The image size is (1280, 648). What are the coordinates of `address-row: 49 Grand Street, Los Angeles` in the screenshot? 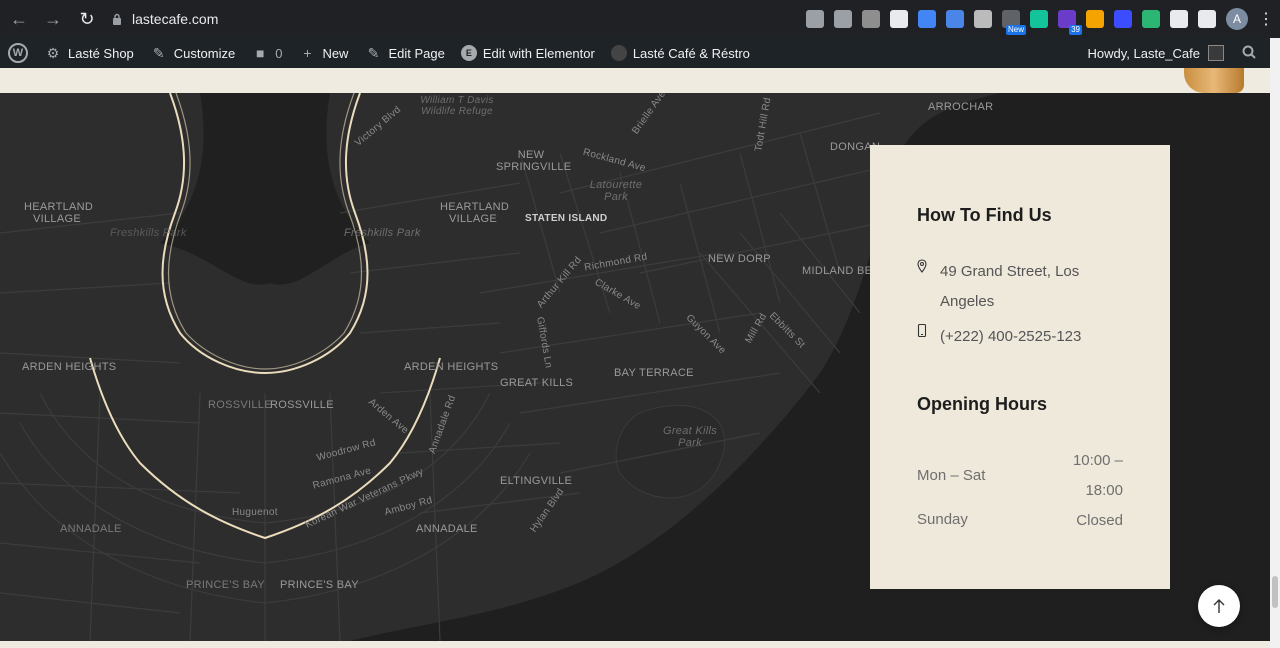 It's located at (1008, 287).